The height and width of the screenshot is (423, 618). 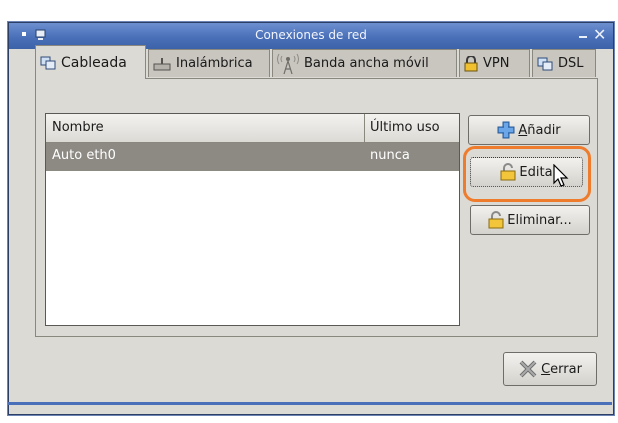 I want to click on window-bottom-border, so click(x=310, y=403).